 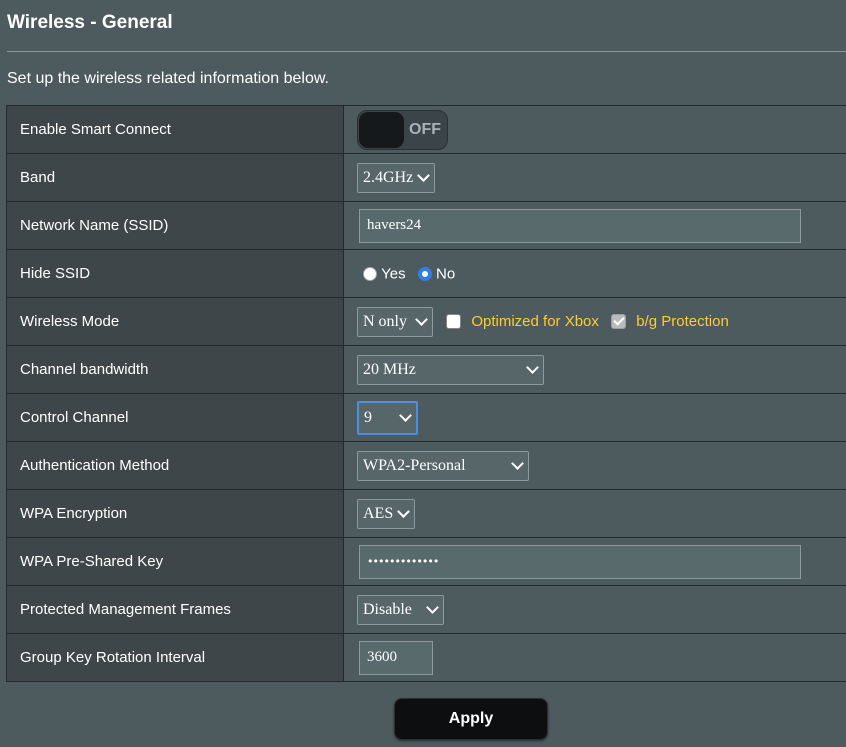 I want to click on bg-protection-checkbox, so click(x=619, y=321).